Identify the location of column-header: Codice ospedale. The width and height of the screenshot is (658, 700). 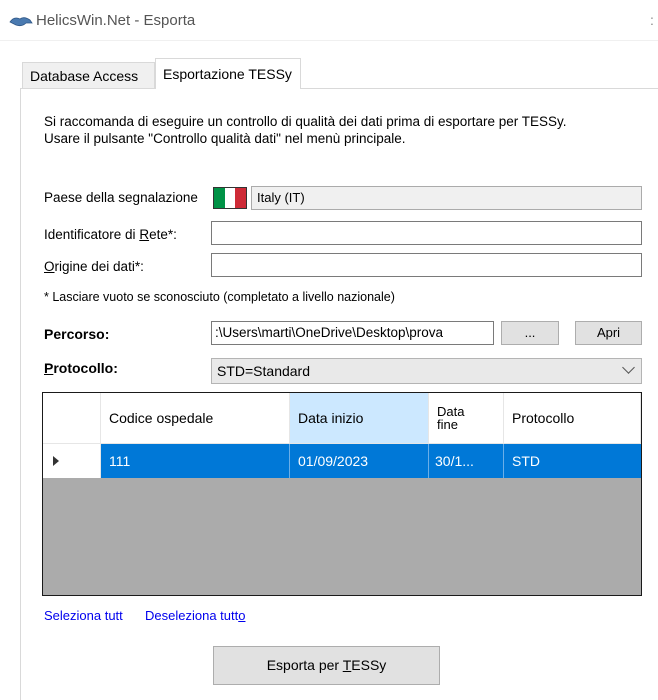
(195, 418).